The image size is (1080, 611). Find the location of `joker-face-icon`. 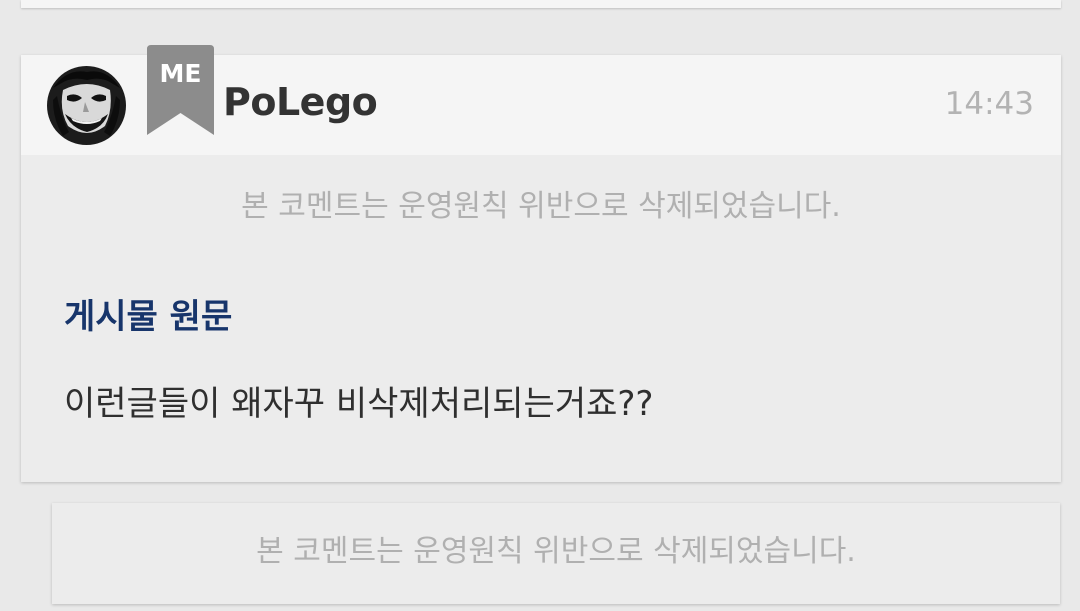

joker-face-icon is located at coordinates (86, 105).